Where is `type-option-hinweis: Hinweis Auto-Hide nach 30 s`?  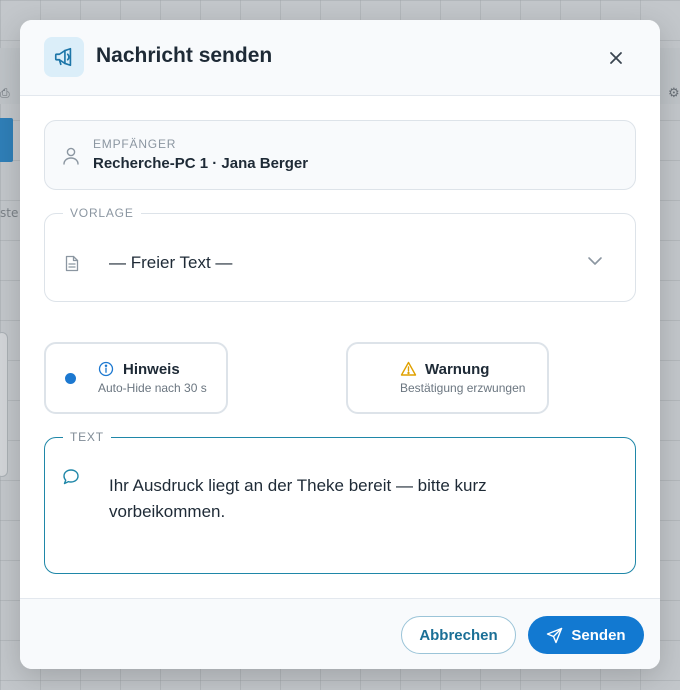 type-option-hinweis: Hinweis Auto-Hide nach 30 s is located at coordinates (136, 378).